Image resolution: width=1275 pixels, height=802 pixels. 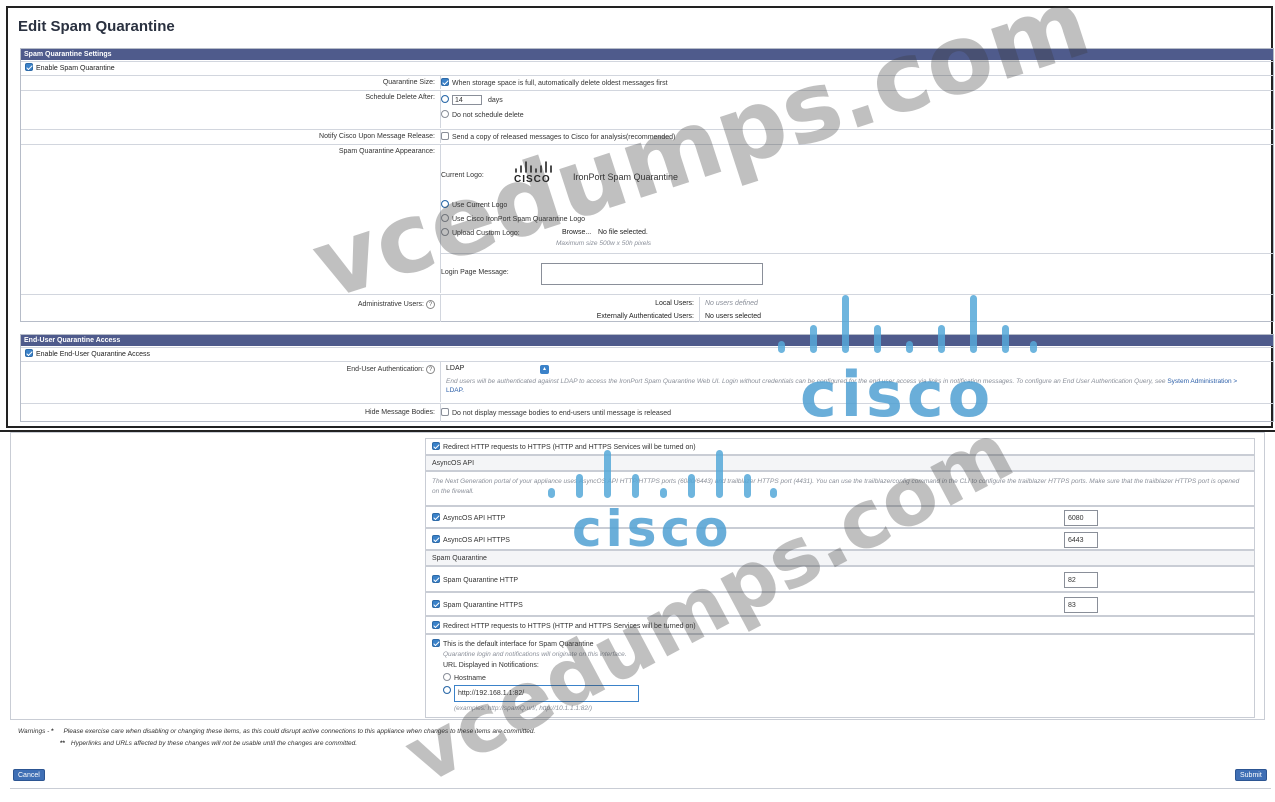 What do you see at coordinates (436, 643) in the screenshot?
I see `default-interface-checkbox` at bounding box center [436, 643].